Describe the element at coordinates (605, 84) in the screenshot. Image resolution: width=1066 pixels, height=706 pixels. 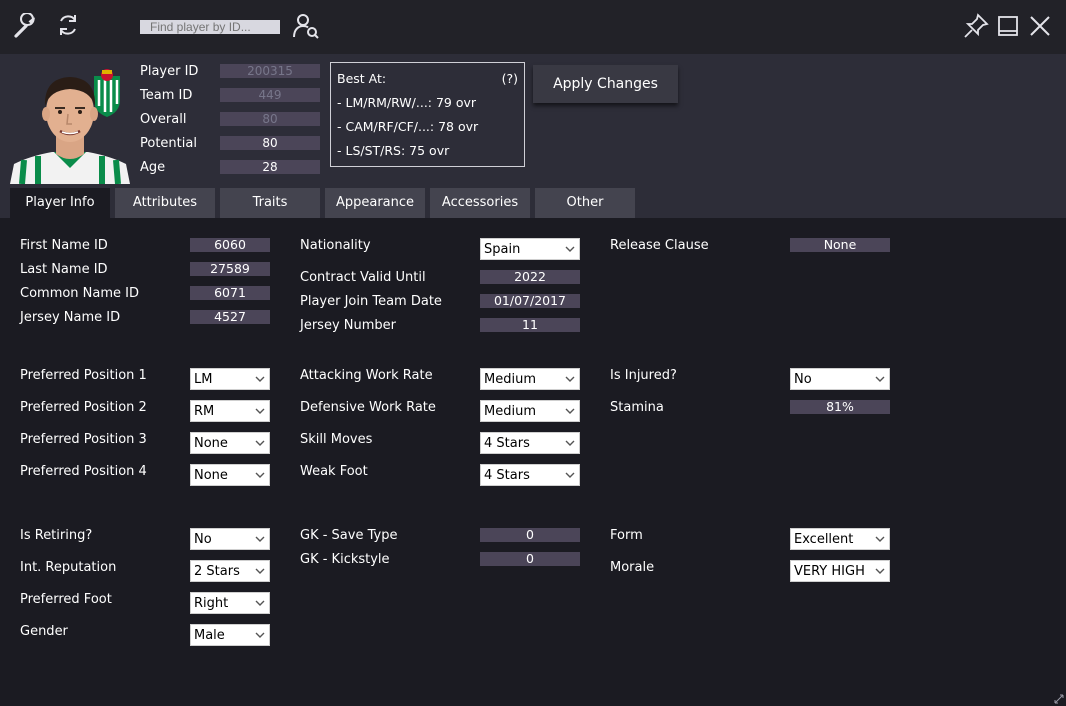
I see `apply-changes-button: Apply Changes` at that location.